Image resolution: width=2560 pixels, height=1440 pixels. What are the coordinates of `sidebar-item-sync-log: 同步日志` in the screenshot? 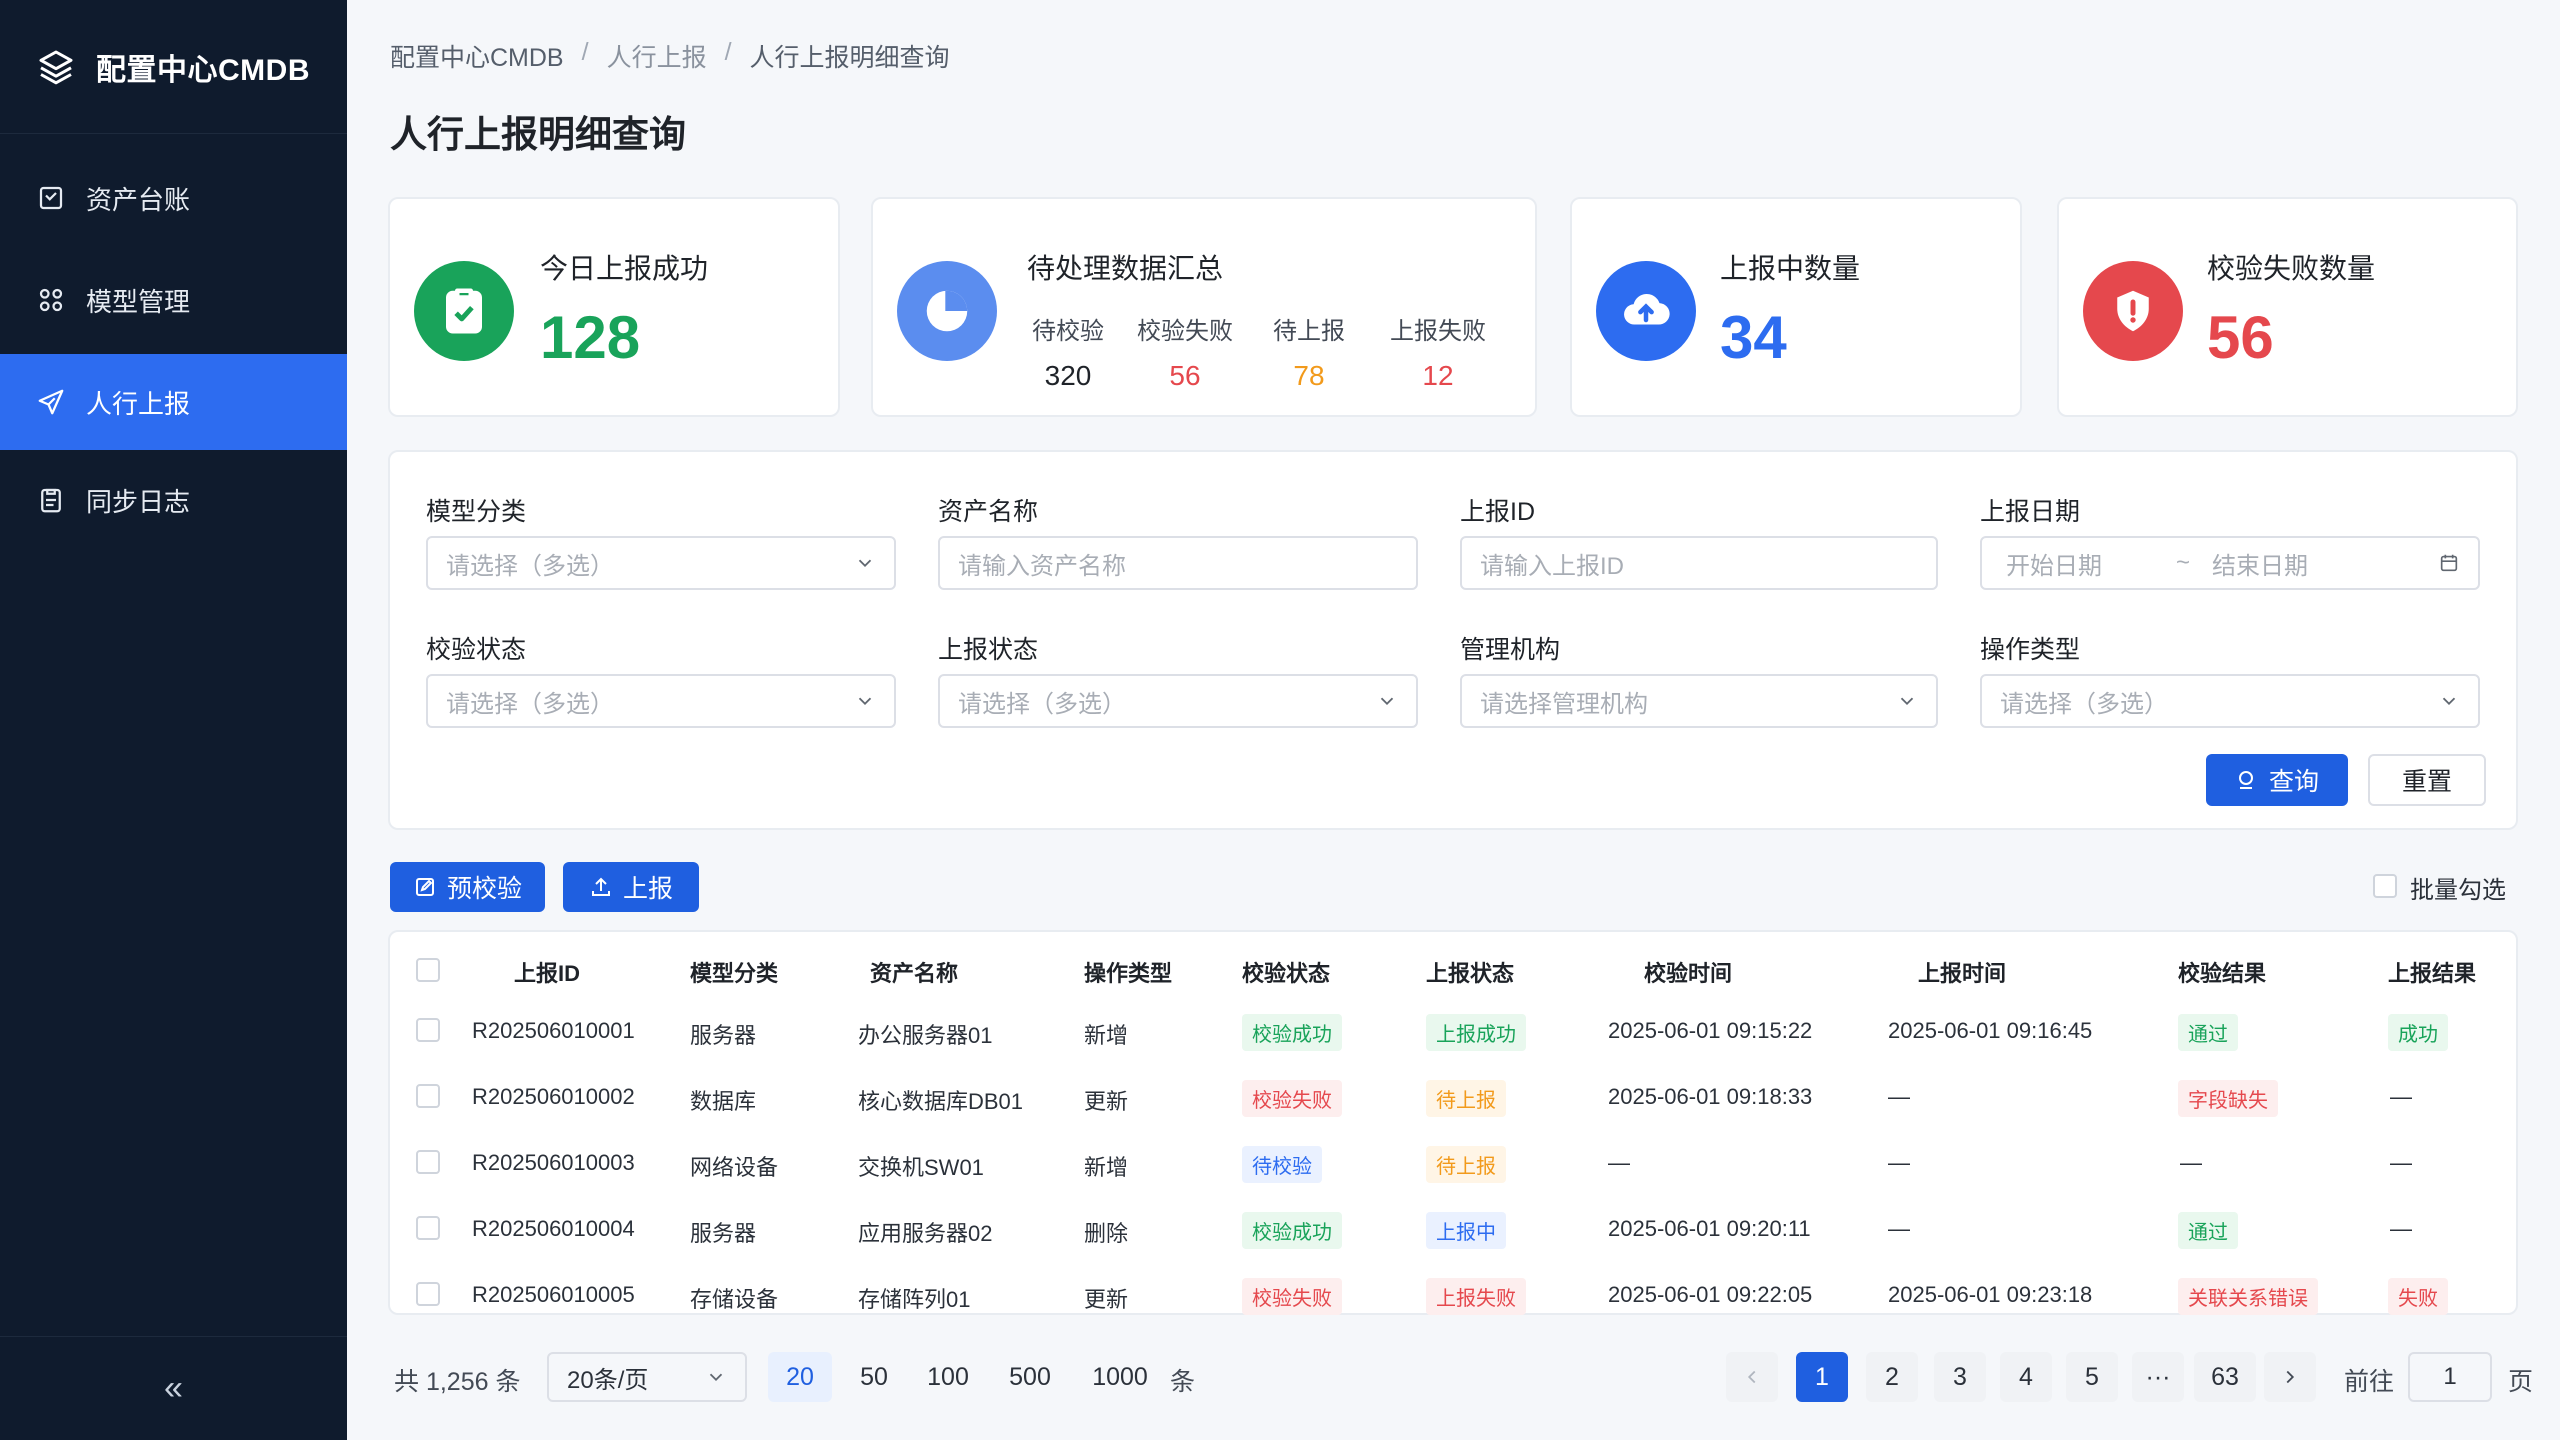 It's located at (173, 500).